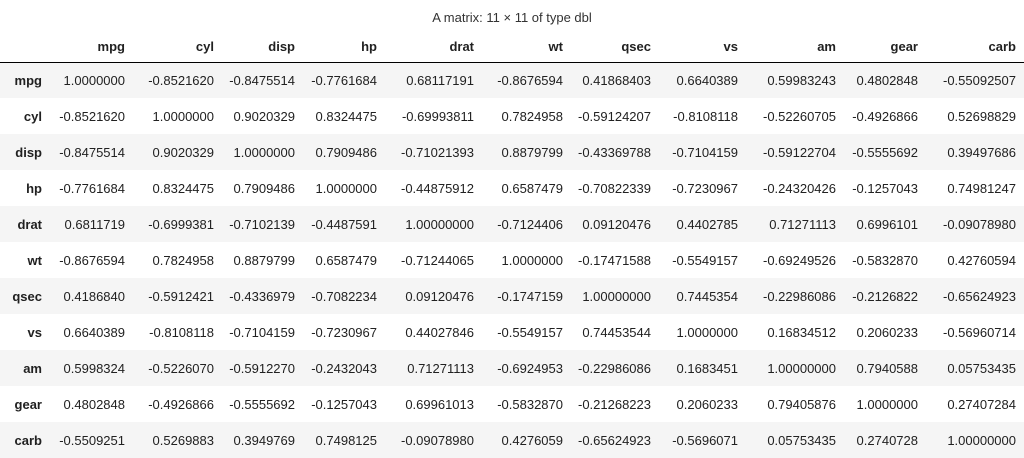  Describe the element at coordinates (264, 260) in the screenshot. I see `matrix-cell: 0.8879799` at that location.